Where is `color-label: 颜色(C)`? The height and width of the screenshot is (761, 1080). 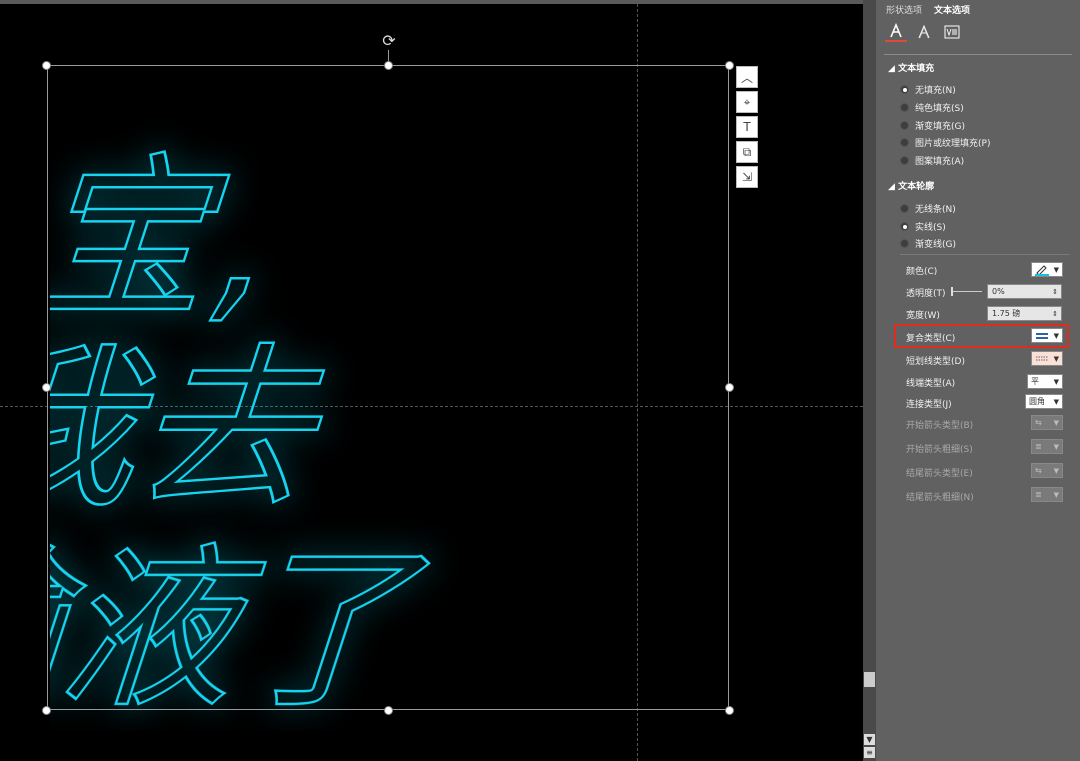
color-label: 颜色(C) is located at coordinates (922, 272).